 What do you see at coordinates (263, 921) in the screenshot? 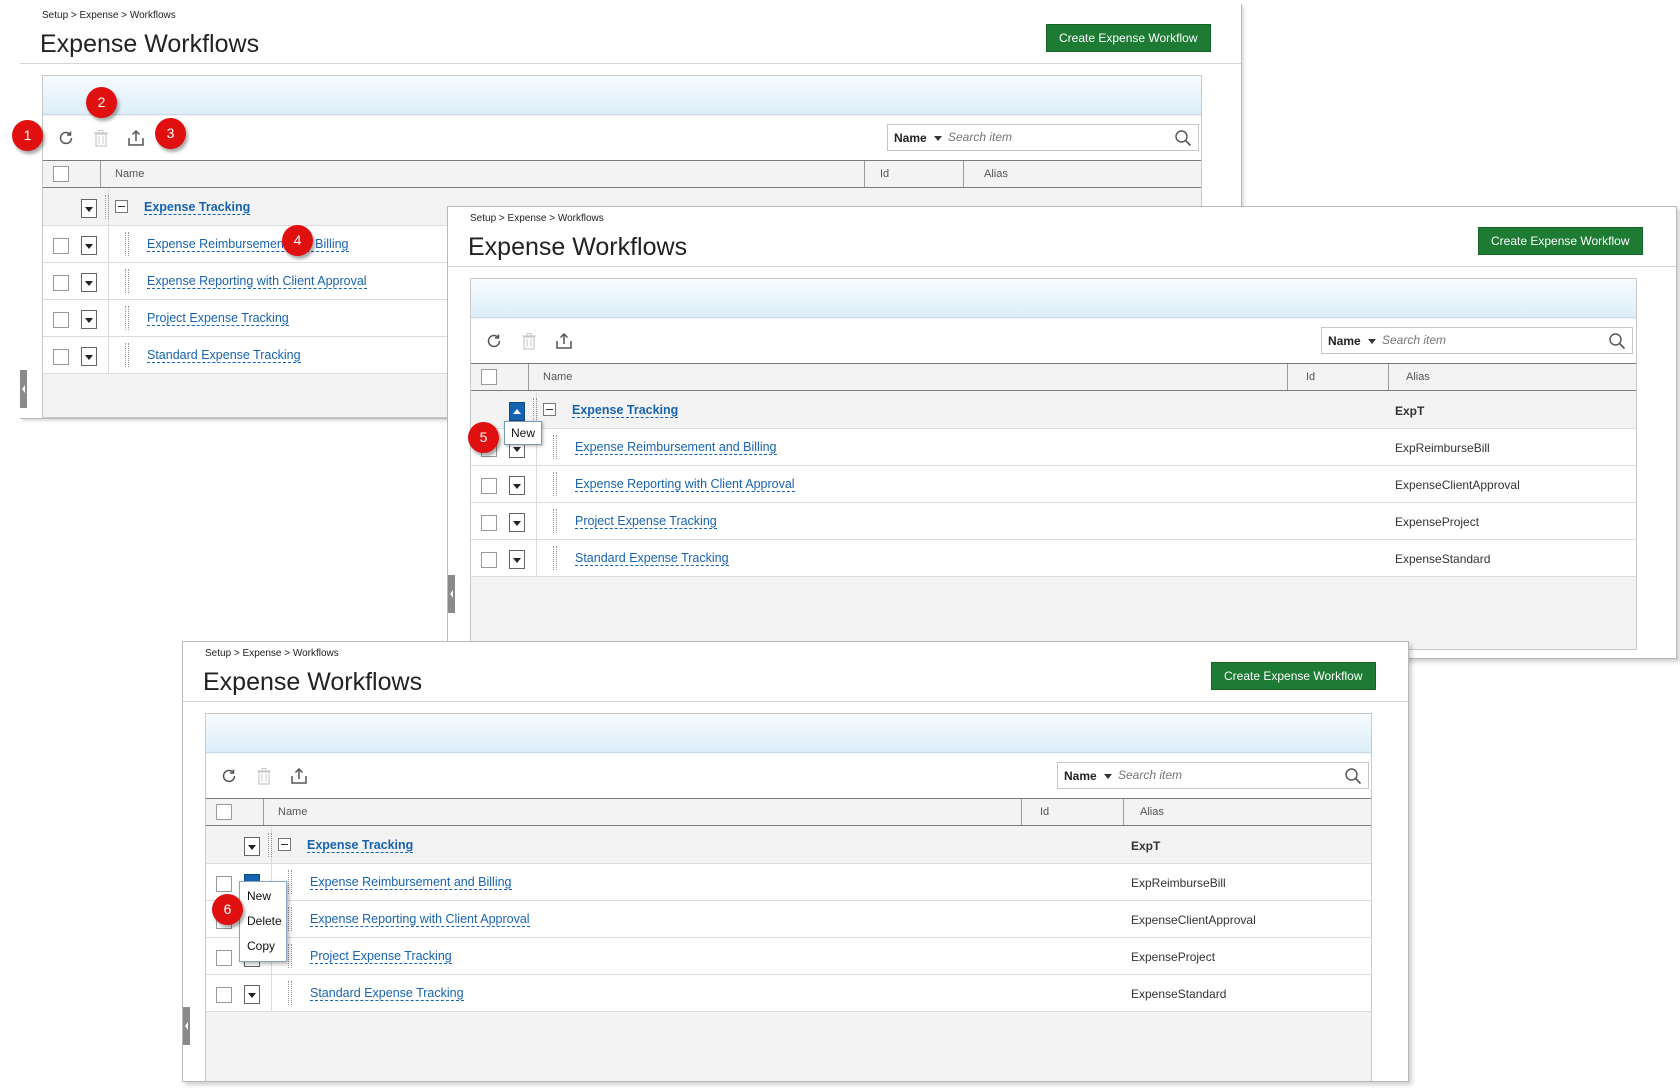
I see `menu-item-delete: Delete` at bounding box center [263, 921].